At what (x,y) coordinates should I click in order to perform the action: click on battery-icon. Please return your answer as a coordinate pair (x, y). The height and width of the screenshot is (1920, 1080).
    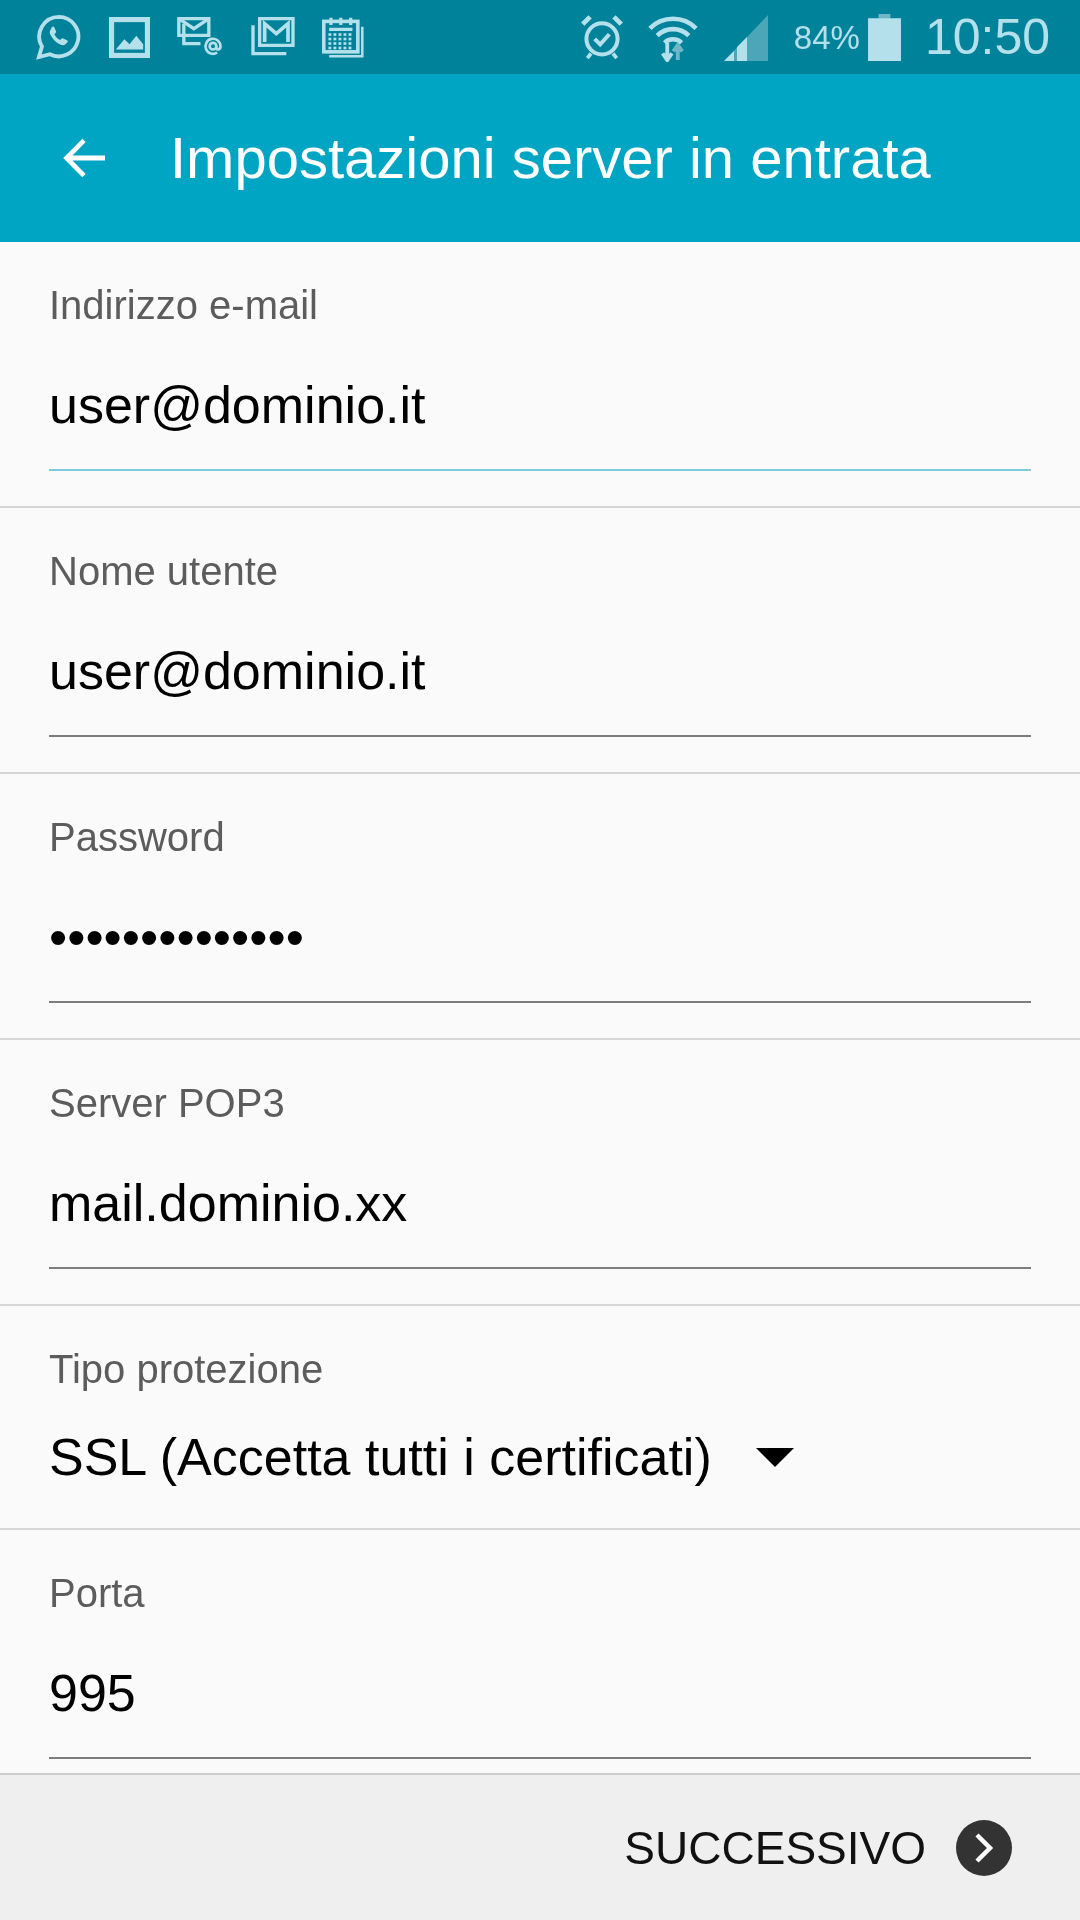
    Looking at the image, I should click on (884, 37).